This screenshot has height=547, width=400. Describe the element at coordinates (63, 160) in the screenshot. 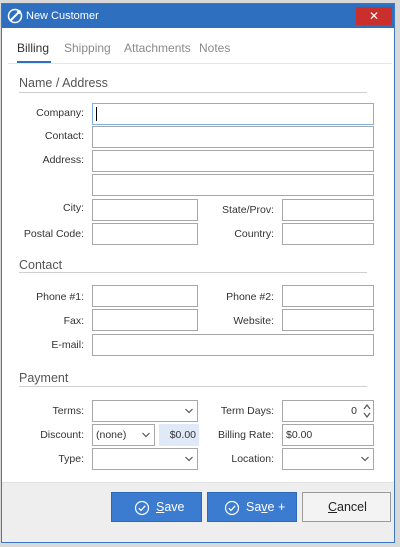

I see `address-label: Address:` at that location.